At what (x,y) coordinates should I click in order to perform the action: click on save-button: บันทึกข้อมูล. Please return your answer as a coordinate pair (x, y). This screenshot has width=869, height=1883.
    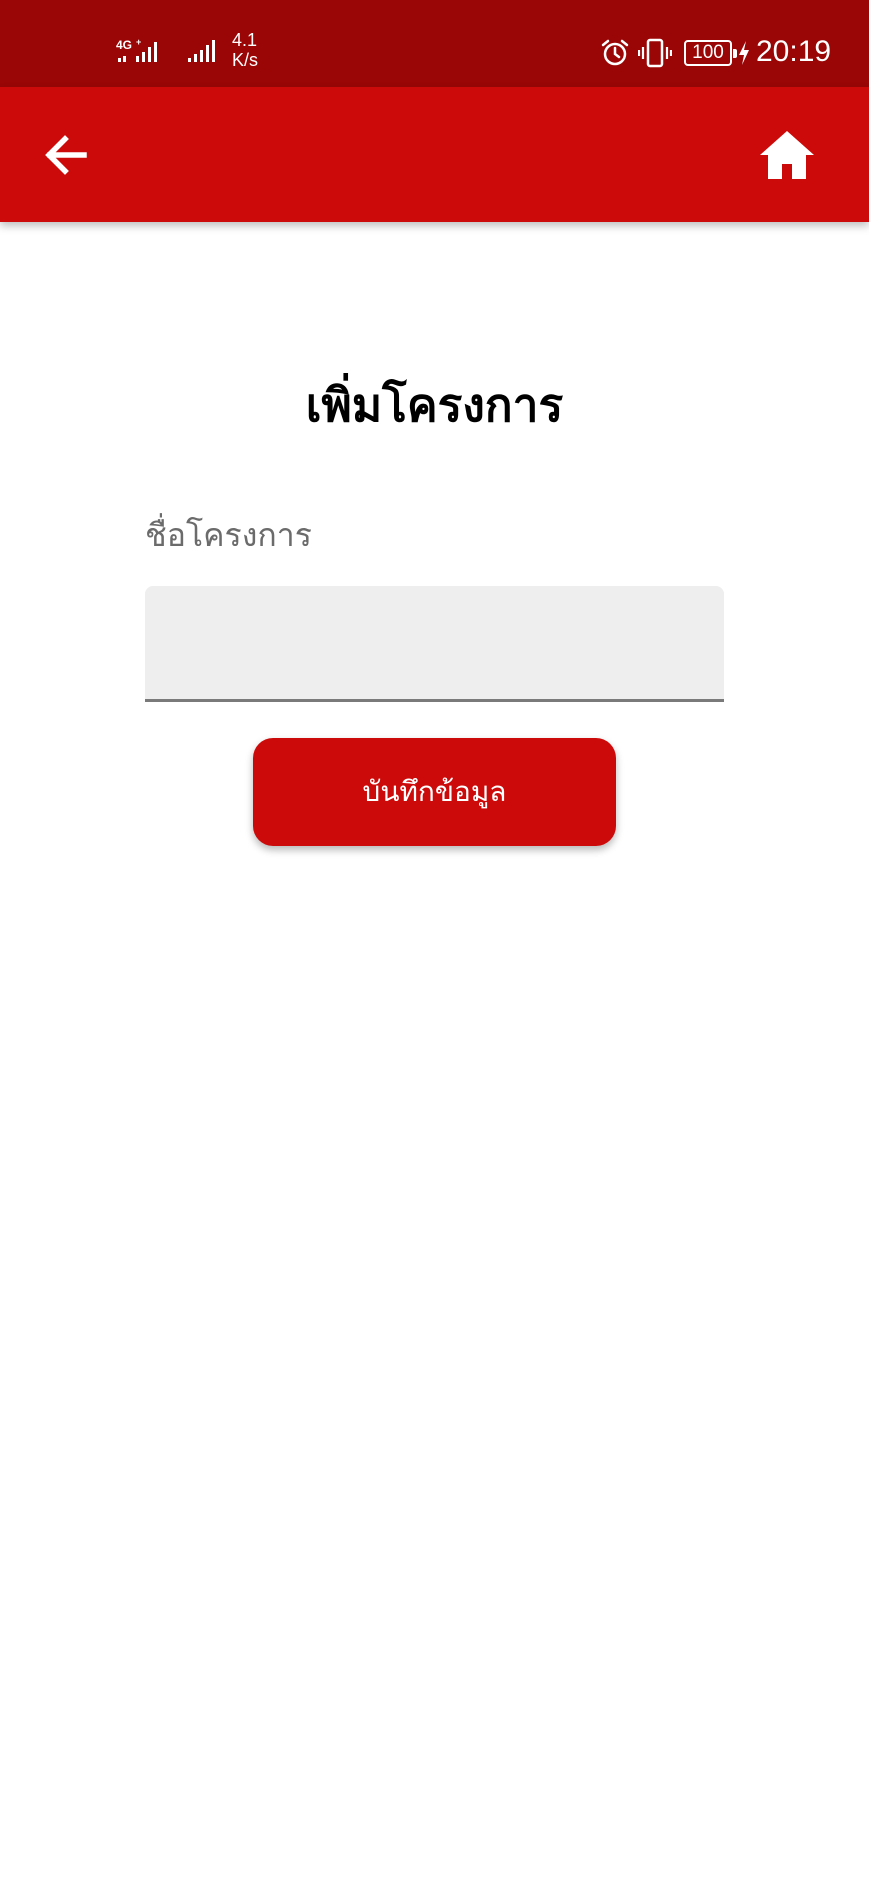
    Looking at the image, I should click on (434, 792).